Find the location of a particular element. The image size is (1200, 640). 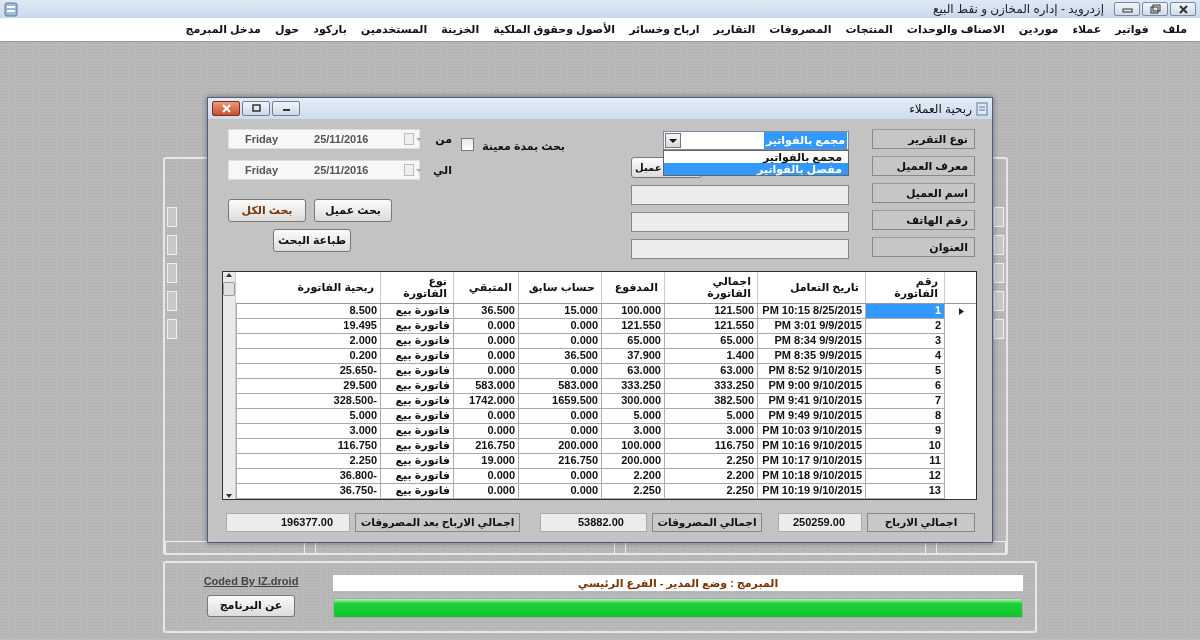

table-cell: 2 is located at coordinates (905, 326).